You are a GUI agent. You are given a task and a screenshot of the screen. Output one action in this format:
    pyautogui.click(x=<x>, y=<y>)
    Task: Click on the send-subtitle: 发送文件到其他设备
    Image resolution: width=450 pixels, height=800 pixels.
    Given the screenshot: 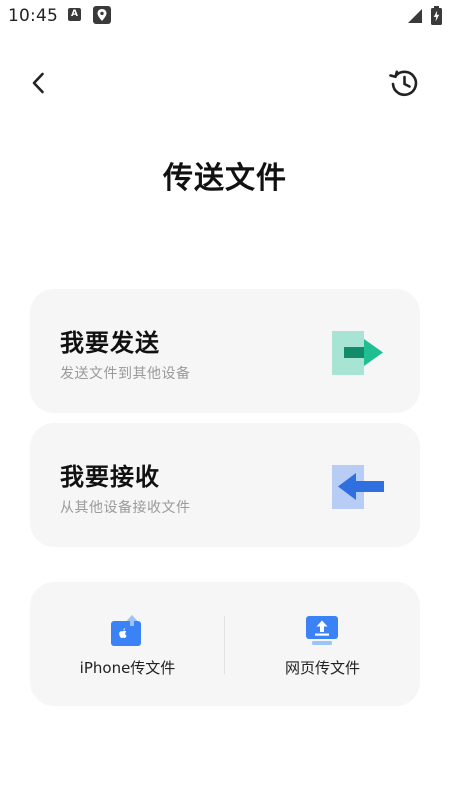 What is the action you would take?
    pyautogui.click(x=125, y=374)
    